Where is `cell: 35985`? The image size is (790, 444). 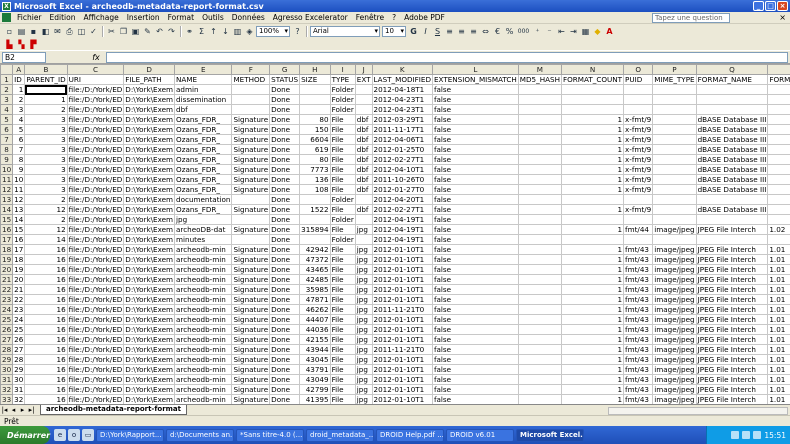 cell: 35985 is located at coordinates (315, 289).